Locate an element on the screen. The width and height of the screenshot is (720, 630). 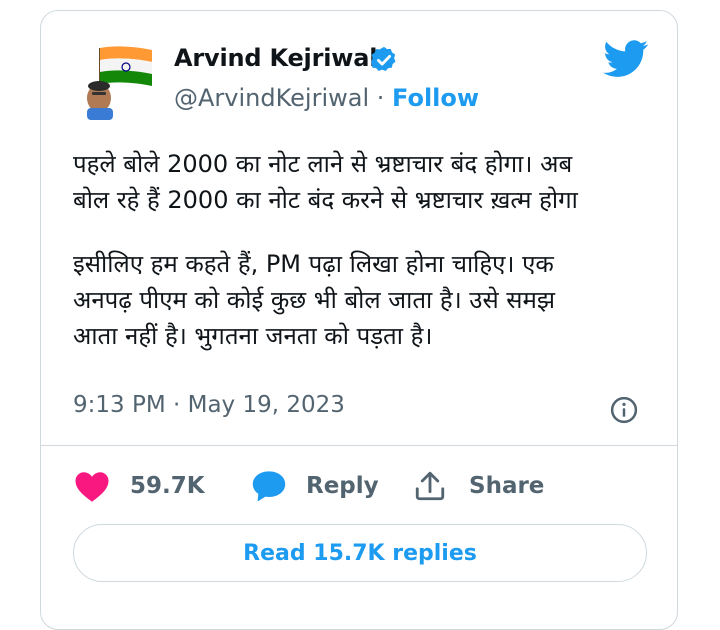
handle-row: @ArvindKejriwal · Follow is located at coordinates (326, 98).